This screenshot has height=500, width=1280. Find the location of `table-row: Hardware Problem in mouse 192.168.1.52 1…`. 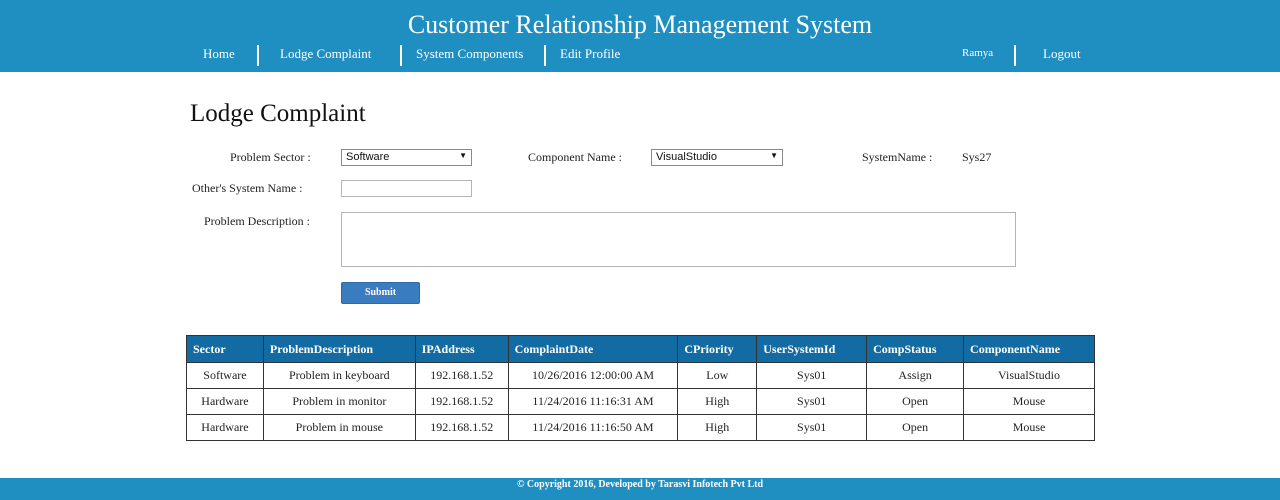

table-row: Hardware Problem in mouse 192.168.1.52 1… is located at coordinates (640, 427).